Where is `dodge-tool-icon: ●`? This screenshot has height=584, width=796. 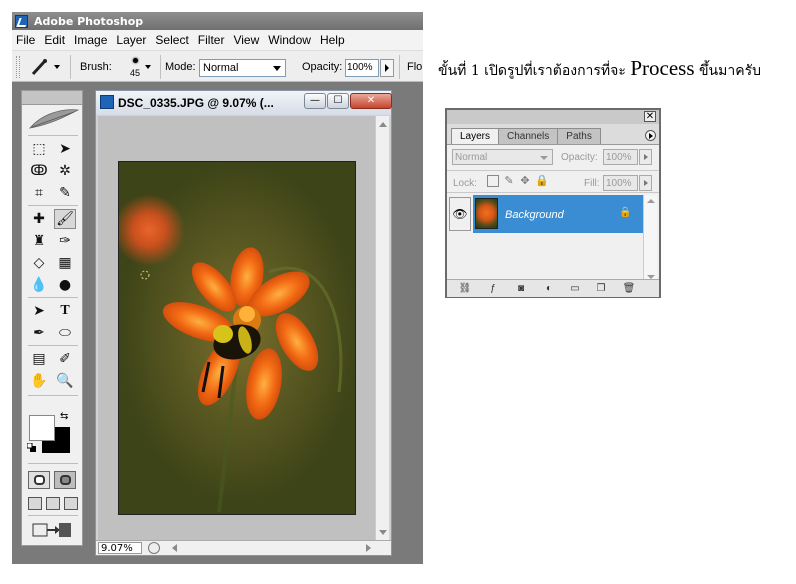 dodge-tool-icon: ● is located at coordinates (65, 285).